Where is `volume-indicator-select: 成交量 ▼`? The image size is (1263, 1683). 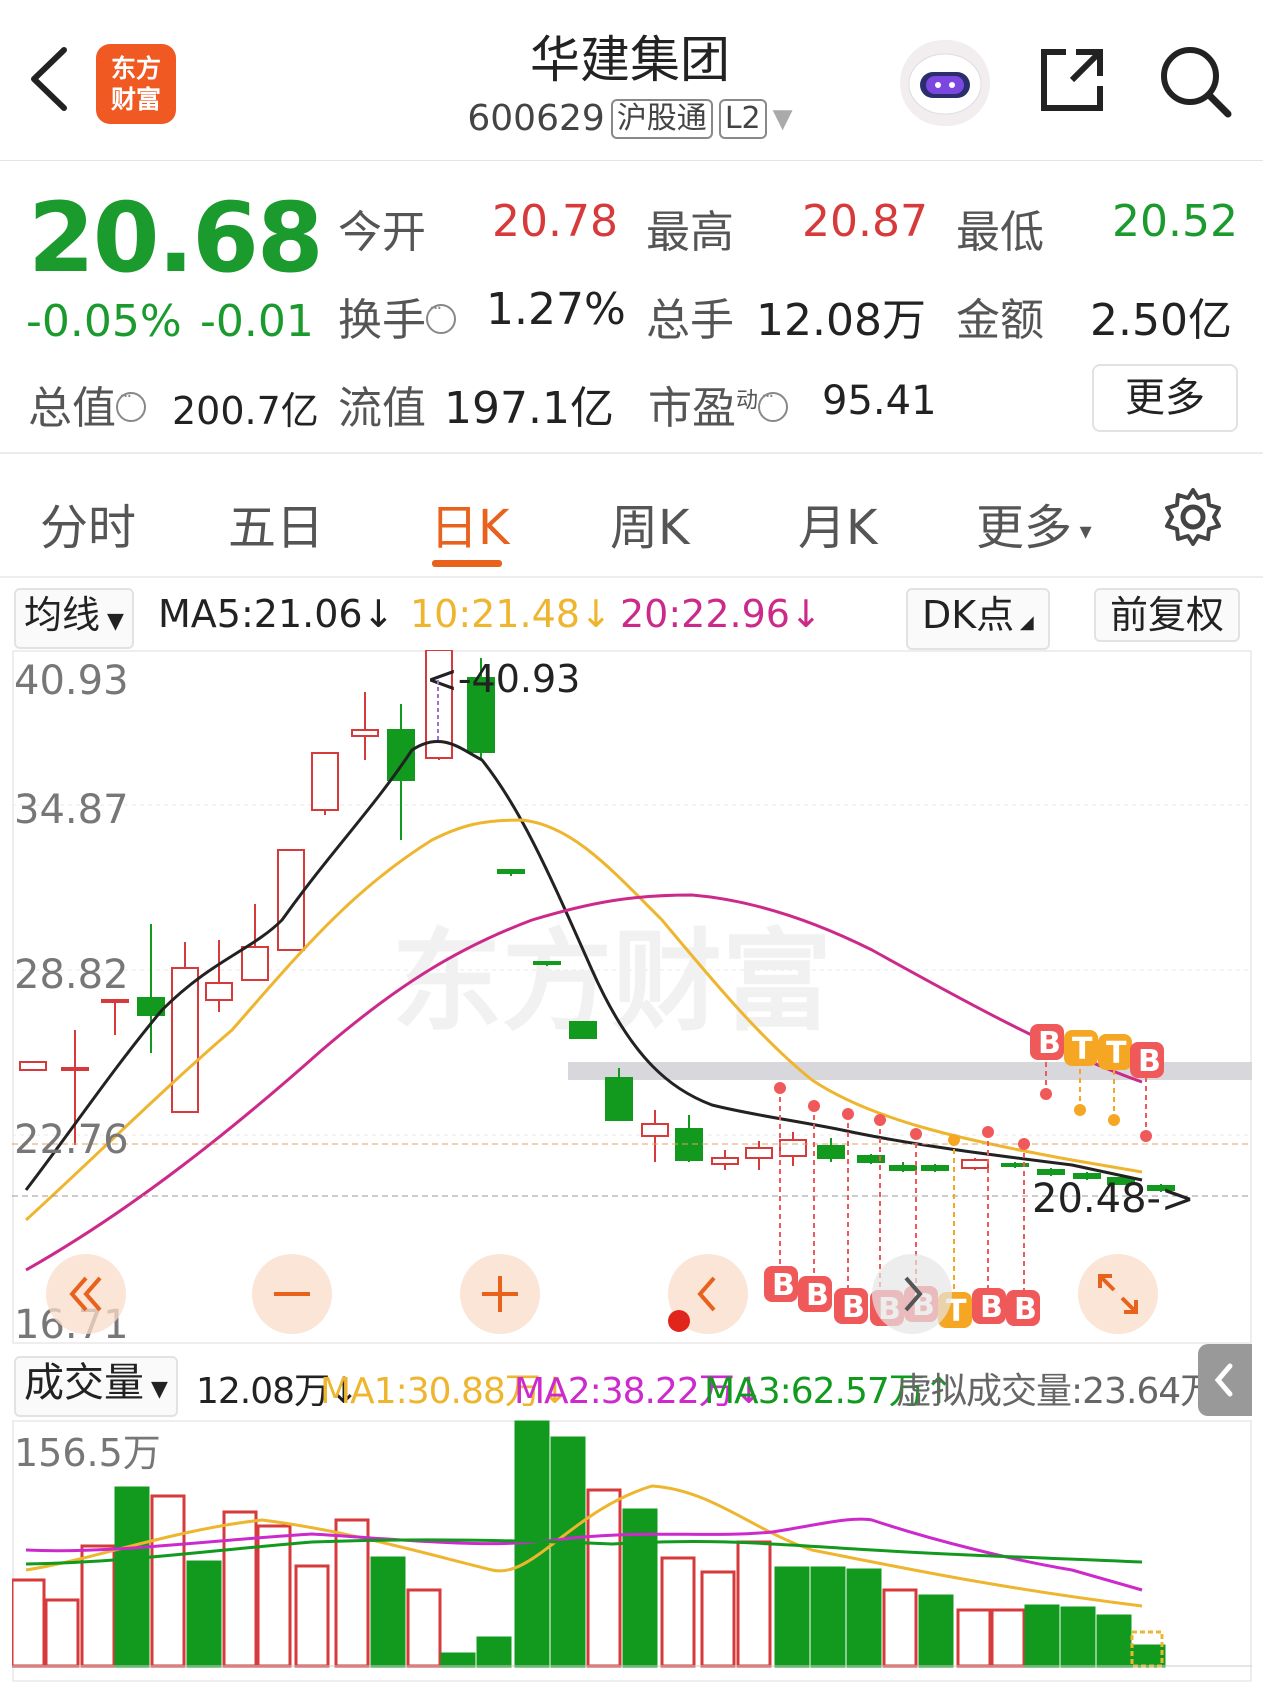
volume-indicator-select: 成交量 ▼ is located at coordinates (96, 1386).